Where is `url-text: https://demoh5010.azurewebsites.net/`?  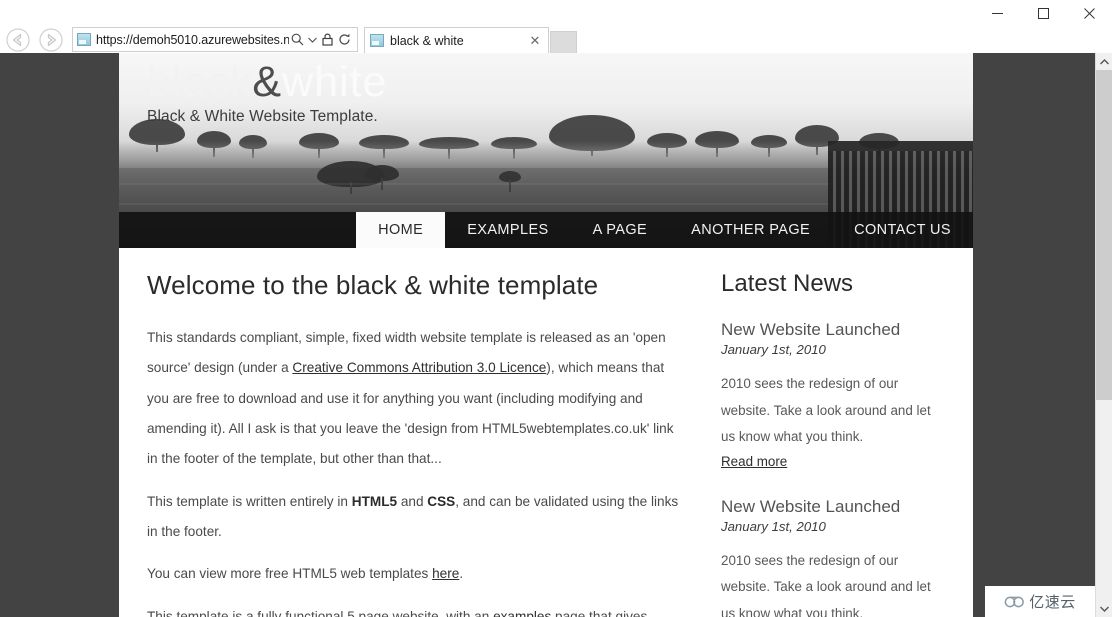 url-text: https://demoh5010.azurewebsites.net/ is located at coordinates (192, 40).